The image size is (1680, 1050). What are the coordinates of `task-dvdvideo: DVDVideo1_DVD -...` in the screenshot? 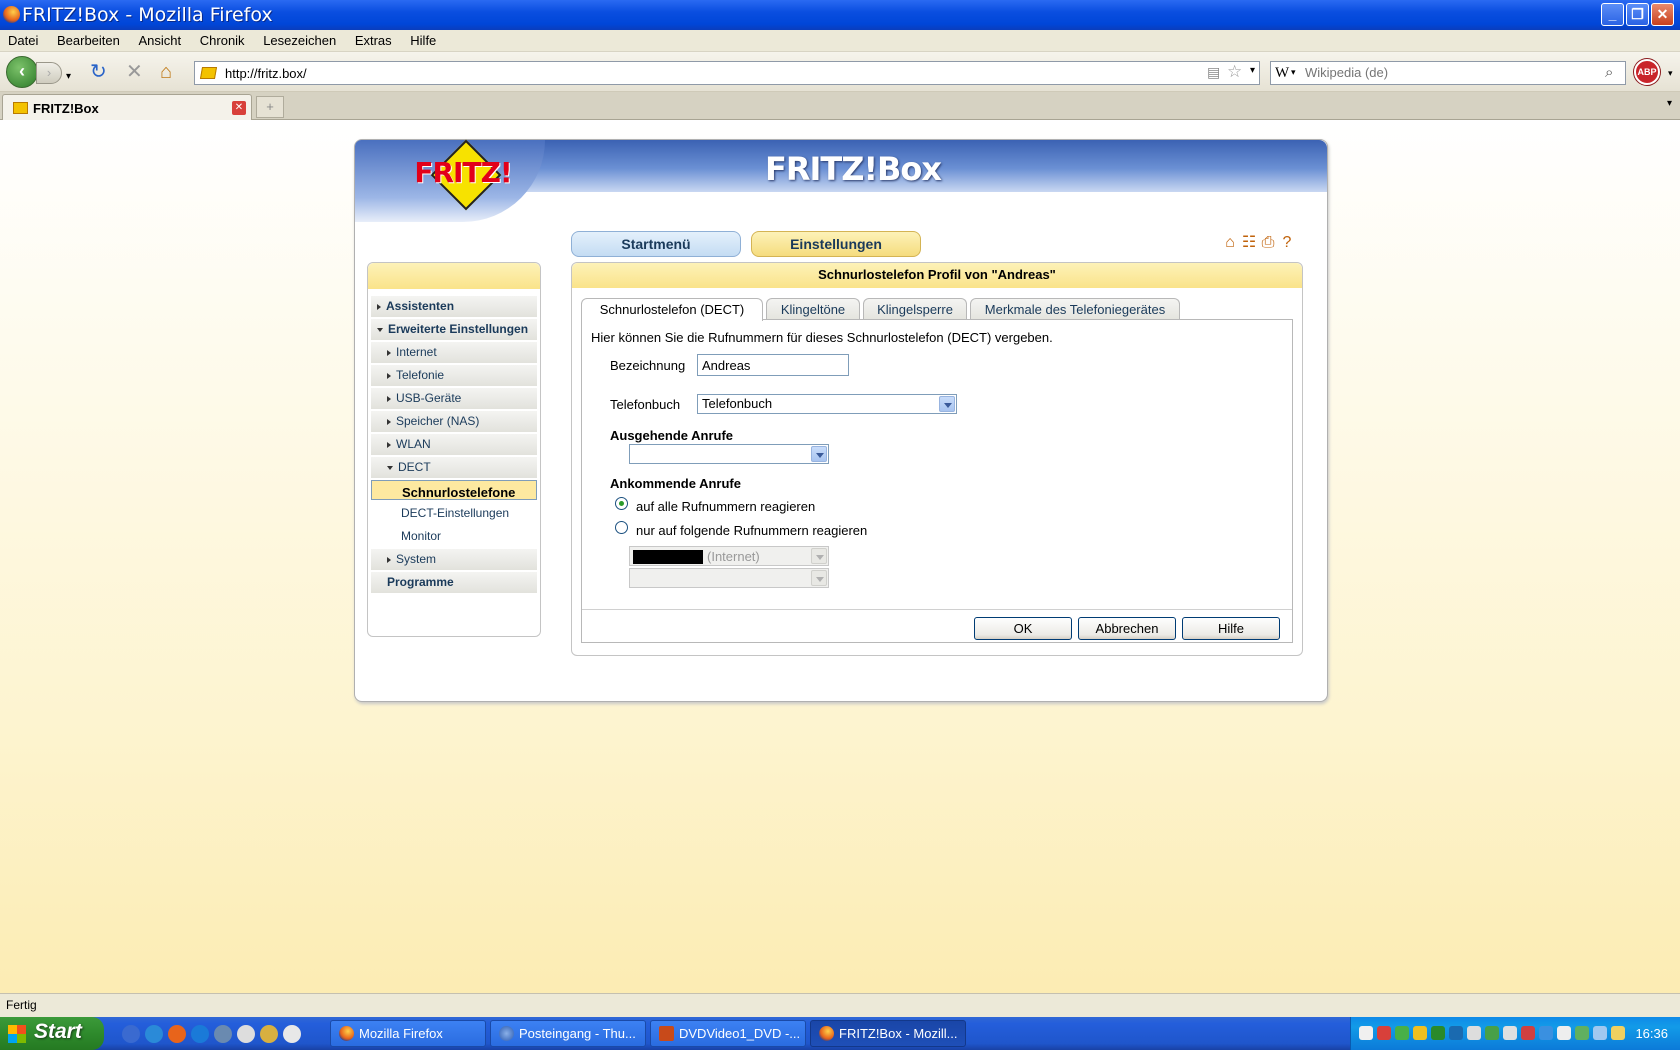 It's located at (728, 1033).